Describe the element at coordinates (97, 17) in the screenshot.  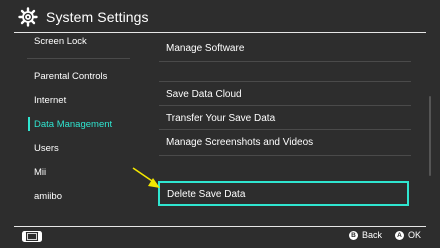
I see `page-title: System Settings` at that location.